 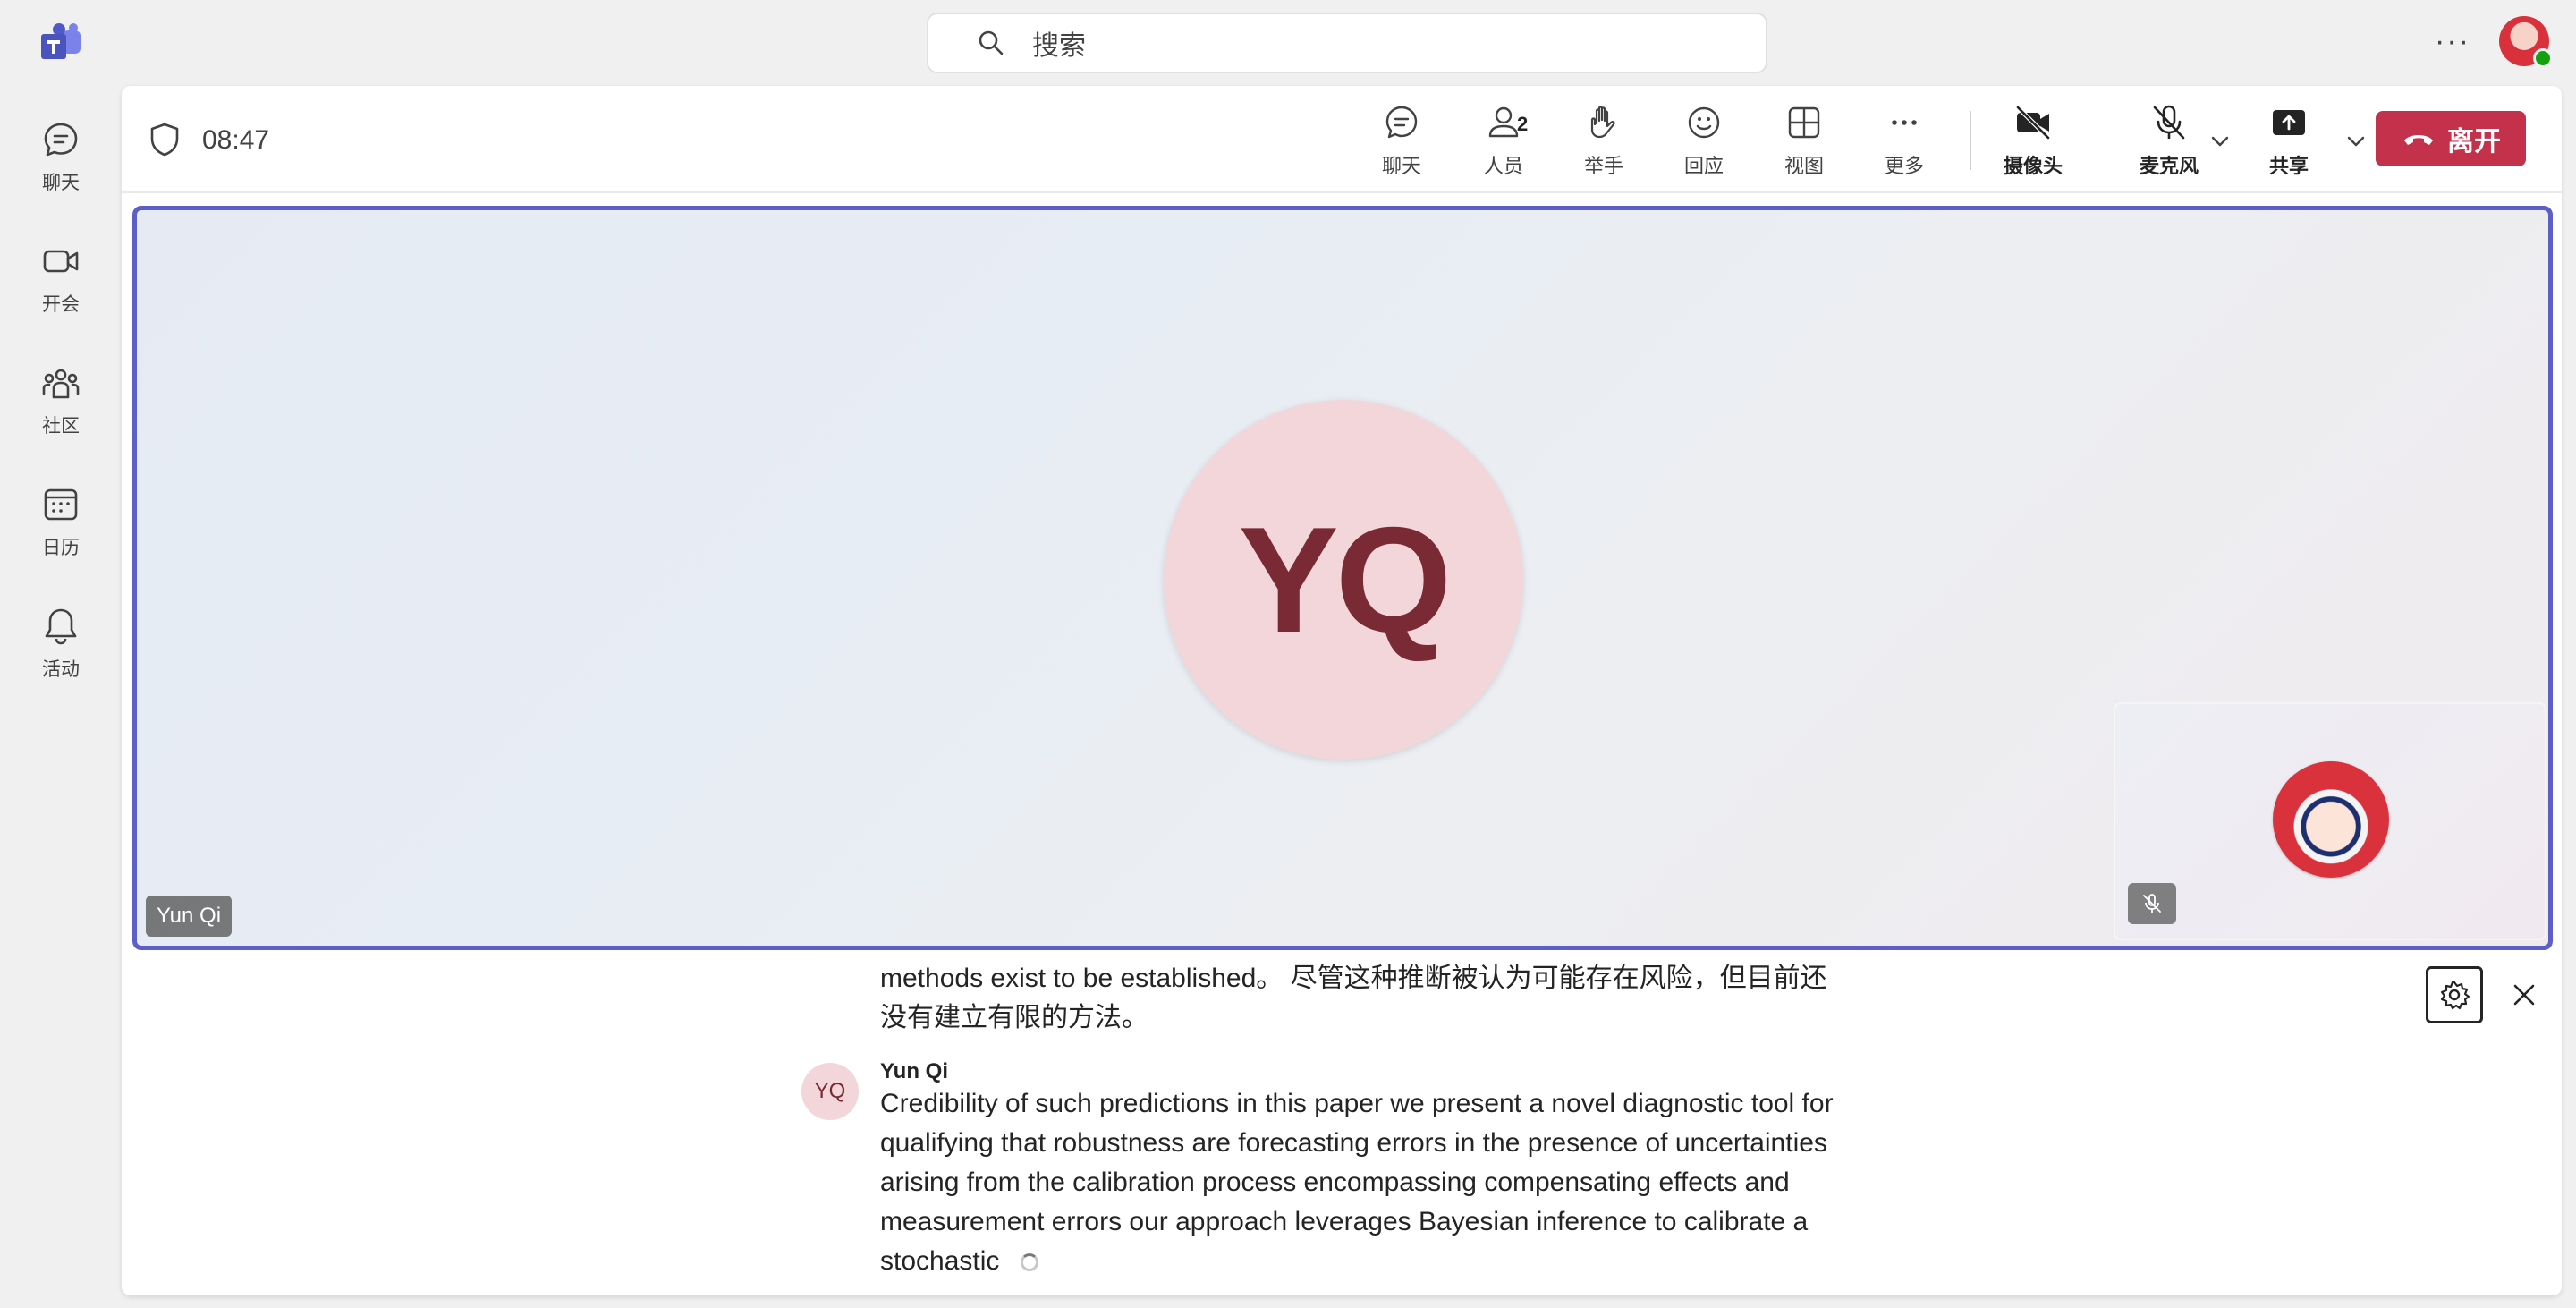 What do you see at coordinates (61, 426) in the screenshot?
I see `rail-label: 社区` at bounding box center [61, 426].